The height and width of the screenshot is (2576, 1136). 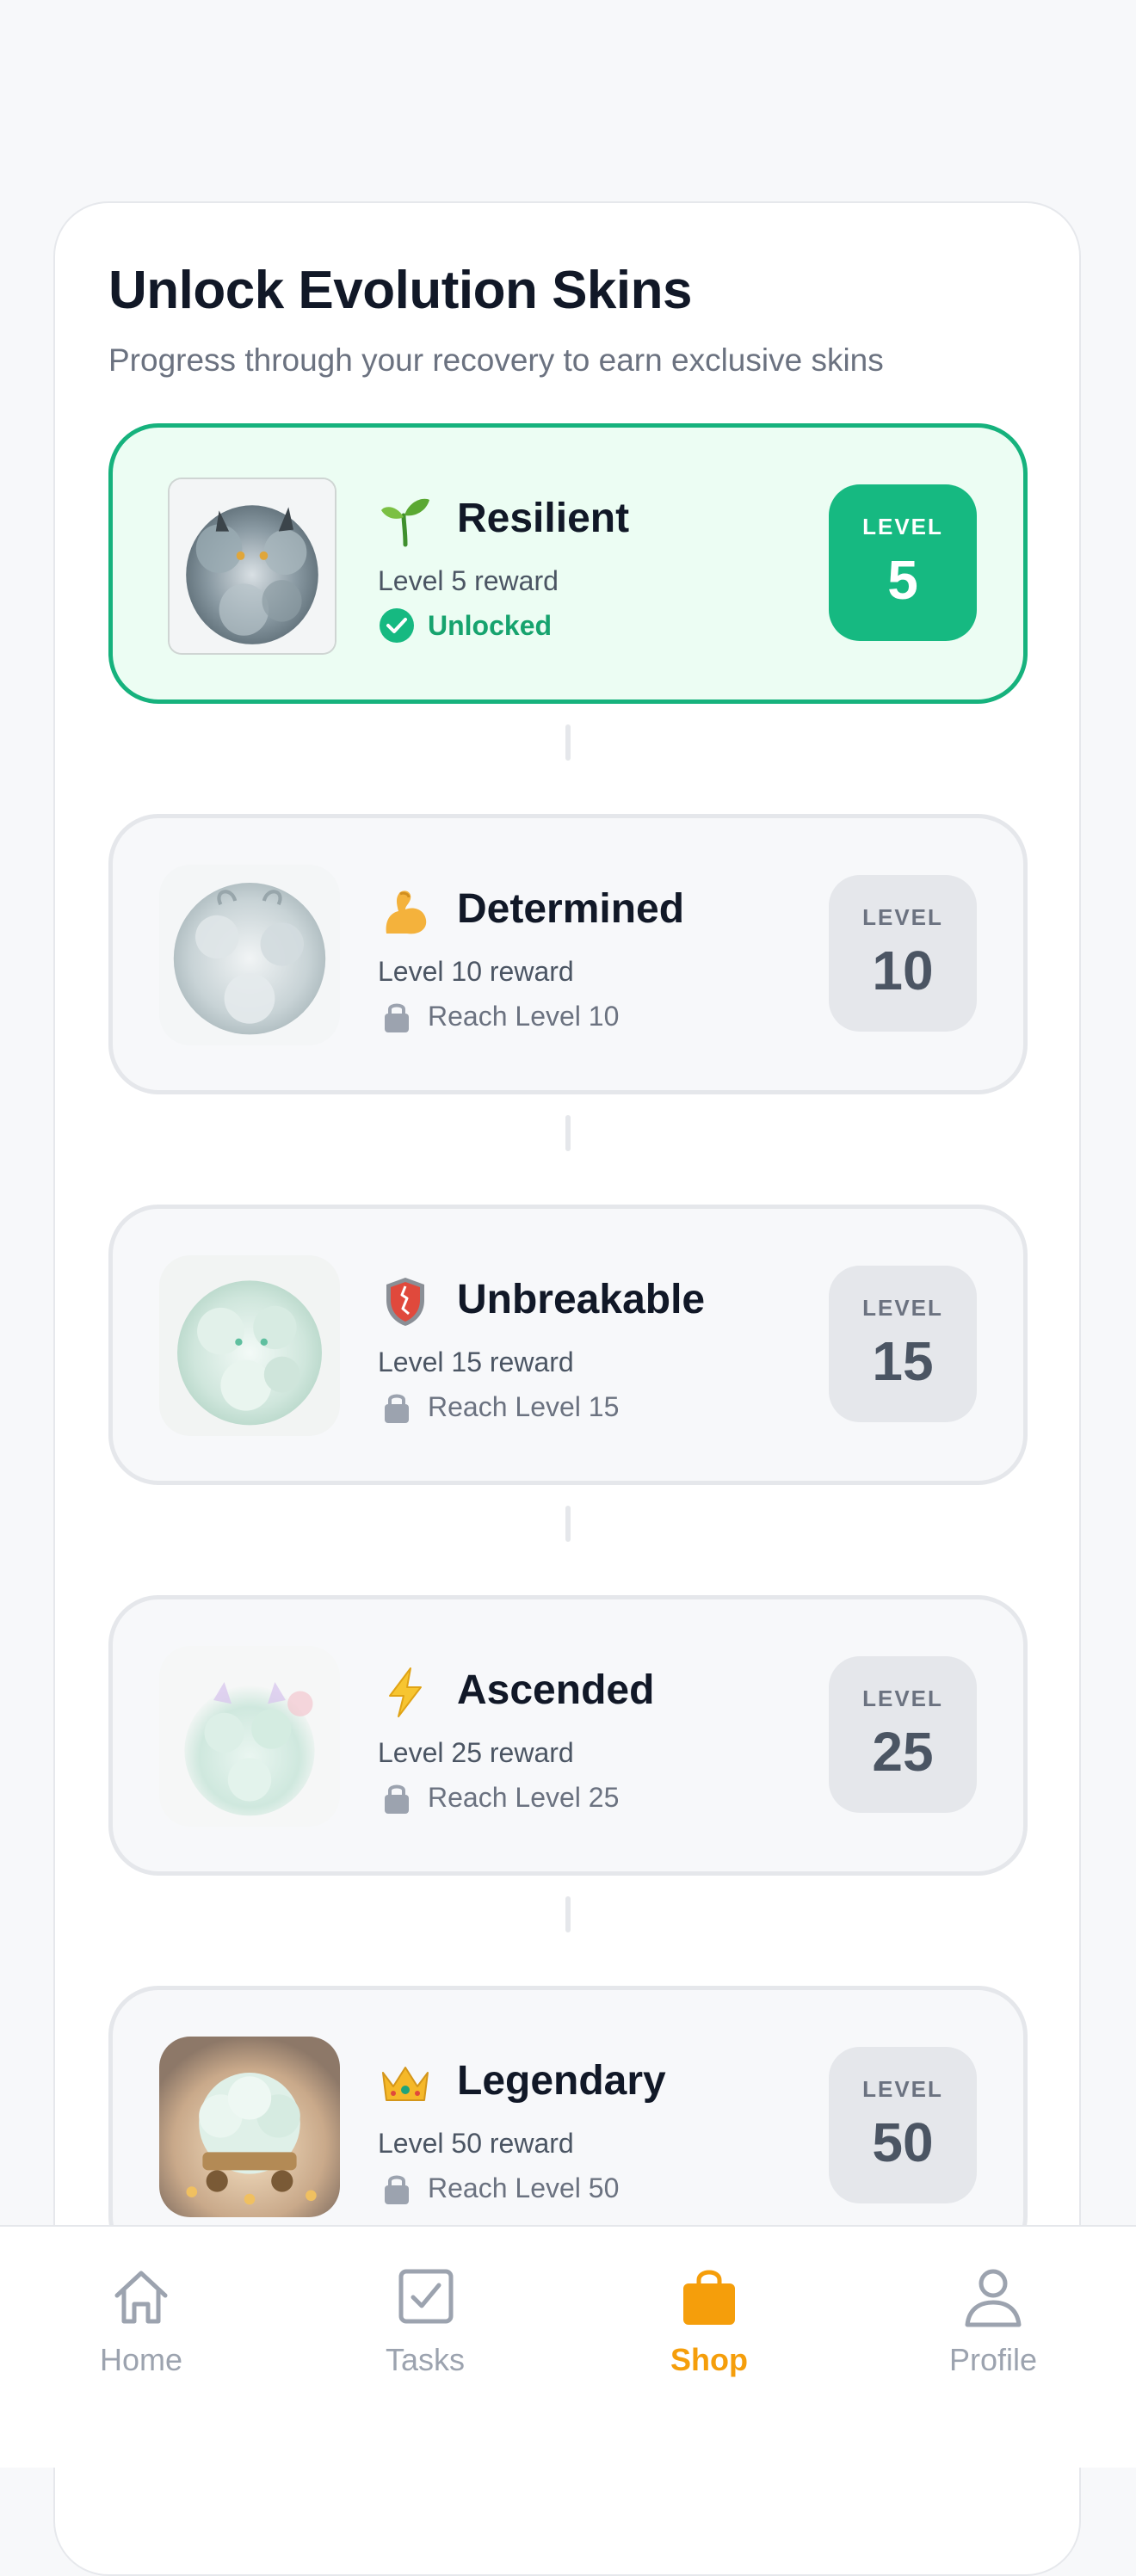 I want to click on skin-reward: Level 5 reward, so click(x=468, y=580).